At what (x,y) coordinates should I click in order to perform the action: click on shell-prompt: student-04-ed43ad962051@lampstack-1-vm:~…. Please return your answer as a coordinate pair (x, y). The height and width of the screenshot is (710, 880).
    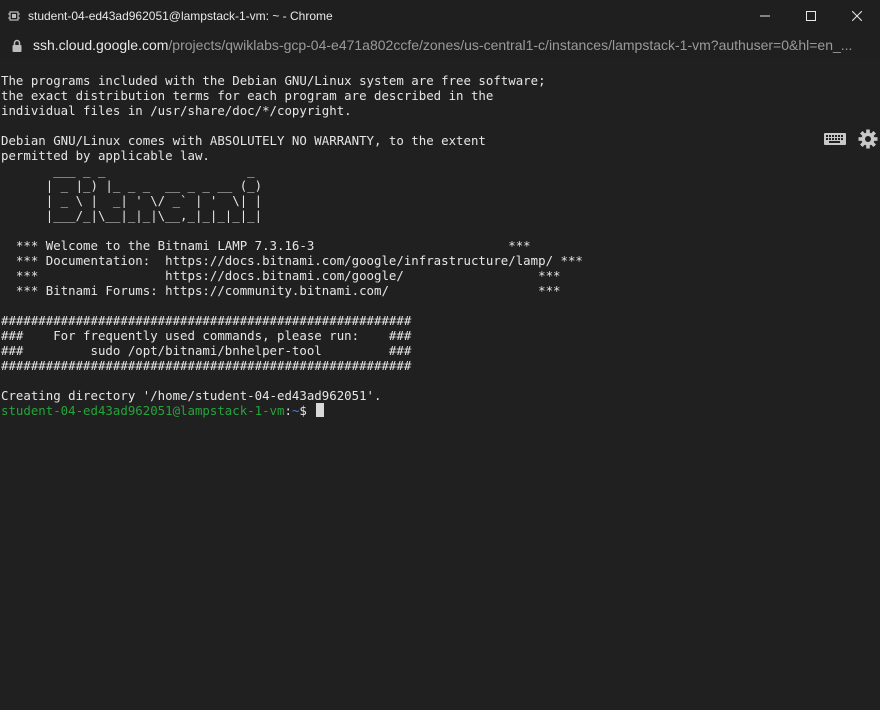
    Looking at the image, I should click on (292, 410).